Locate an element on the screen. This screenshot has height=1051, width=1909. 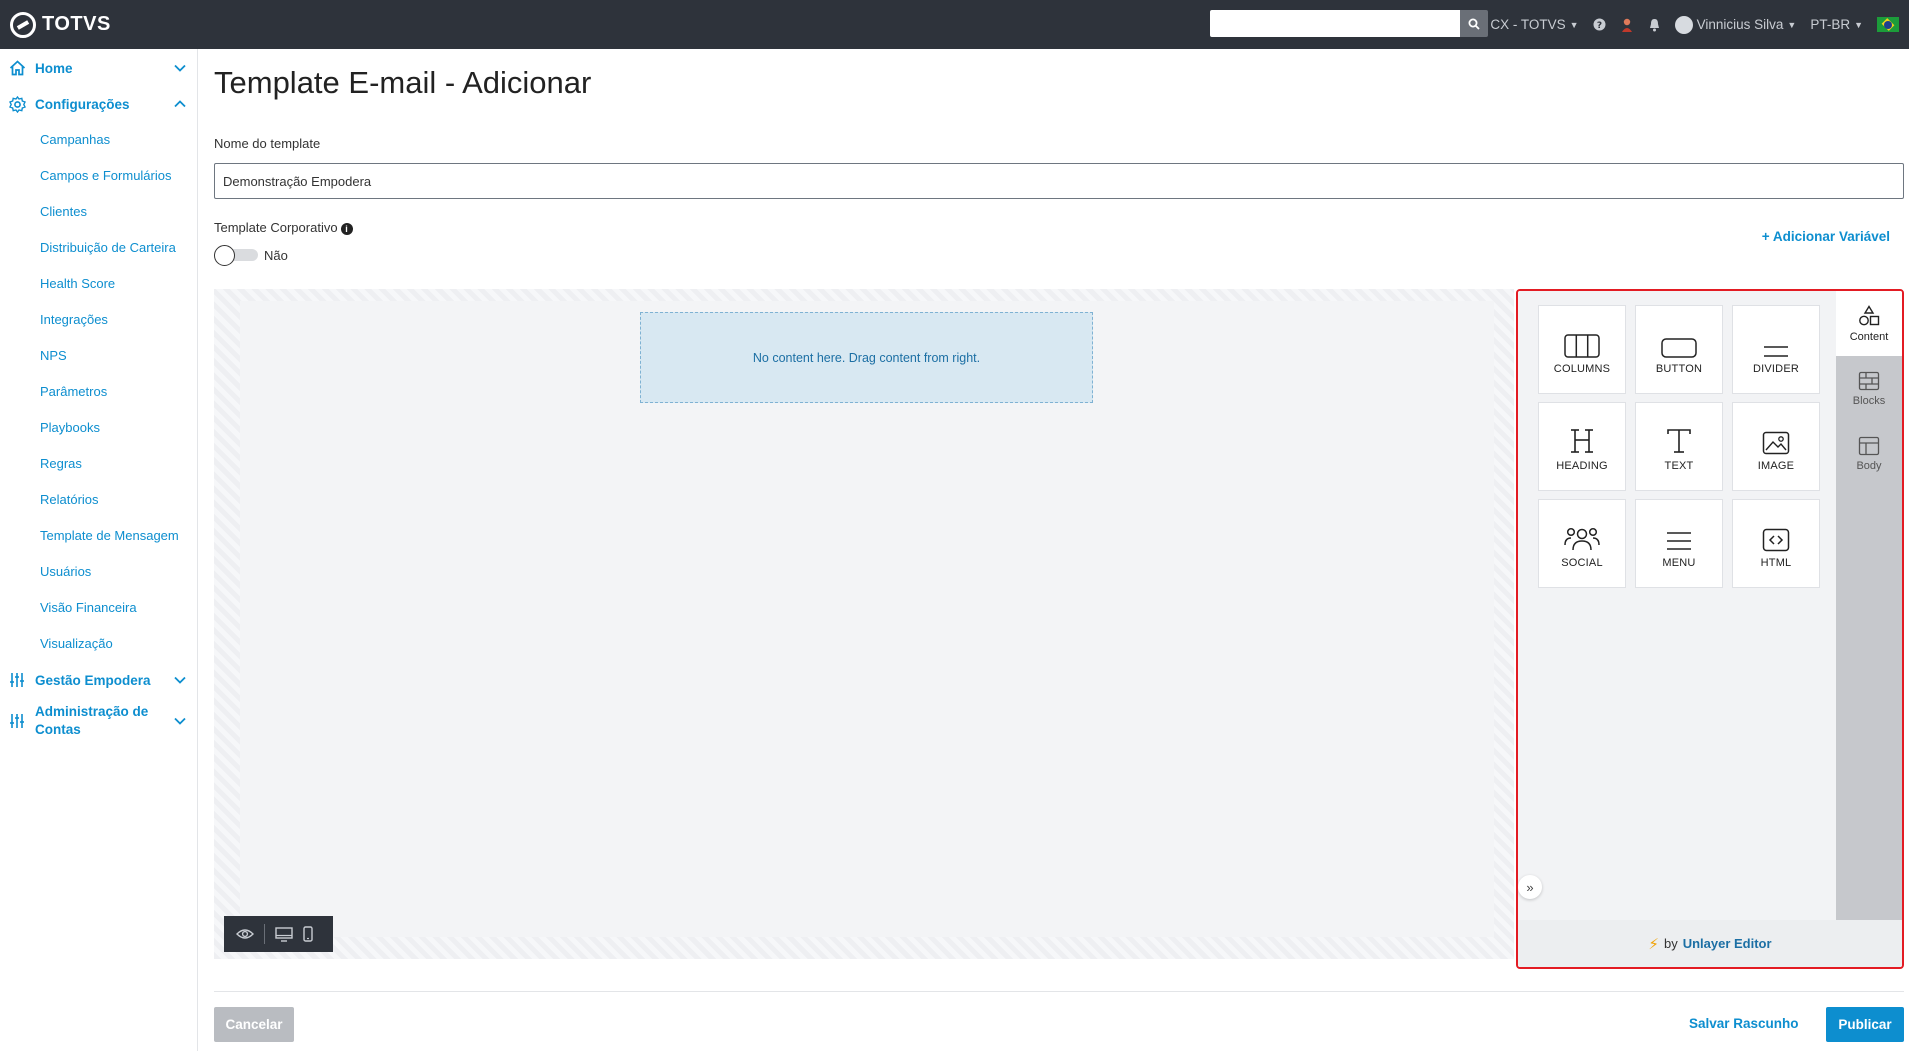
agent-button is located at coordinates (1627, 25).